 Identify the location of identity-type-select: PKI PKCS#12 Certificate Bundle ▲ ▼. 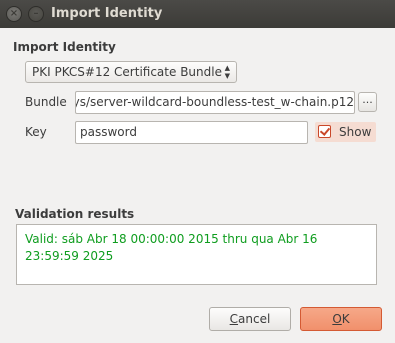
(131, 72).